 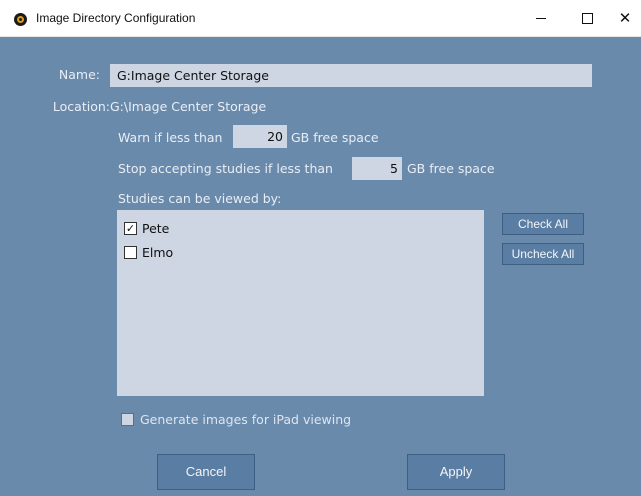 I want to click on maximize-icon, so click(x=587, y=18).